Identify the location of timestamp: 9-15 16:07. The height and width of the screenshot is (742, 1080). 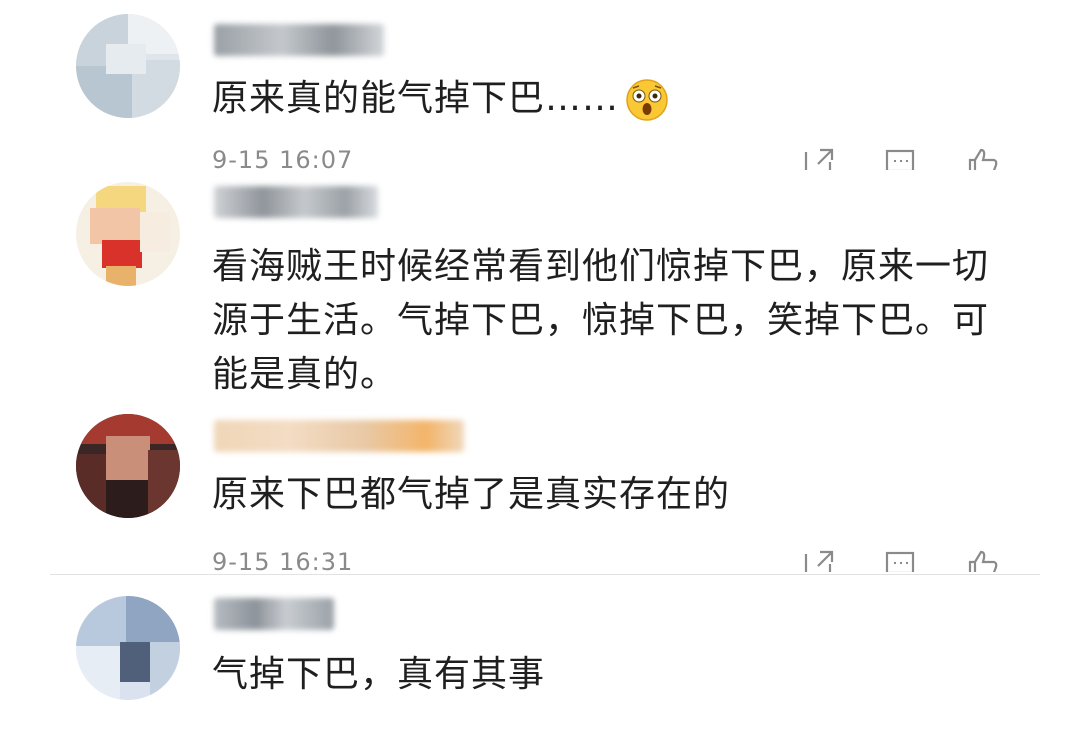
(283, 158).